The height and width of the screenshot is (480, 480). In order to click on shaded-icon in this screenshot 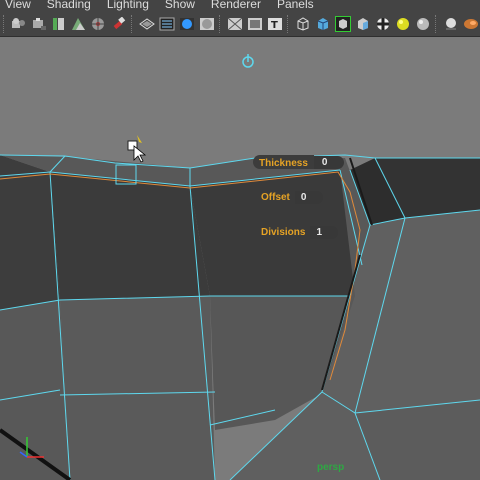, I will do `click(207, 24)`.